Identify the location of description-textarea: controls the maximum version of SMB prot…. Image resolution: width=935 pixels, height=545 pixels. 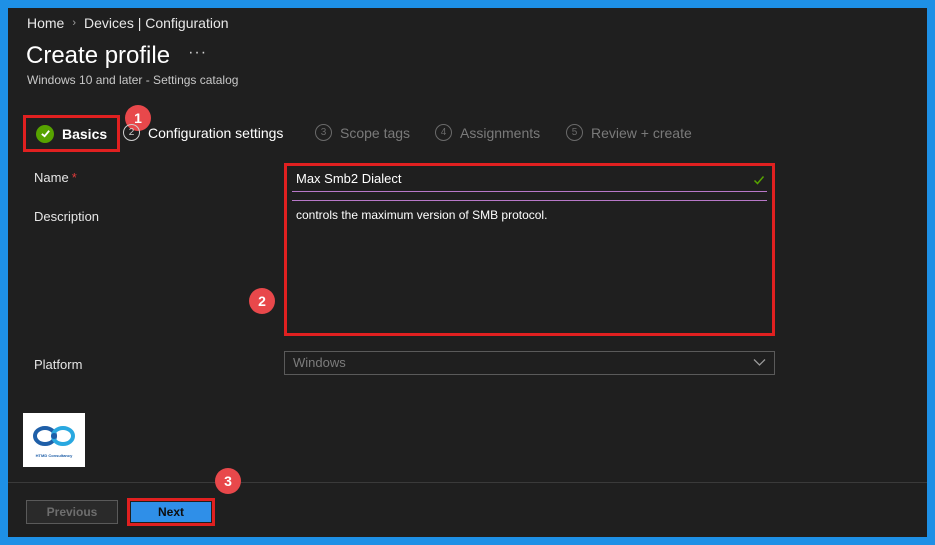
(529, 264).